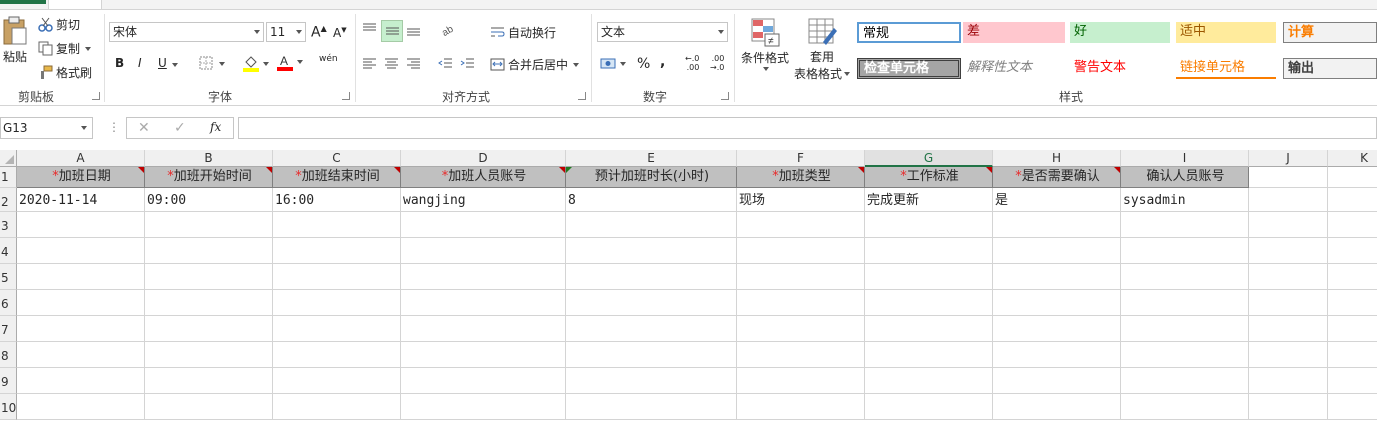  I want to click on phonetic-button: wén, so click(328, 59).